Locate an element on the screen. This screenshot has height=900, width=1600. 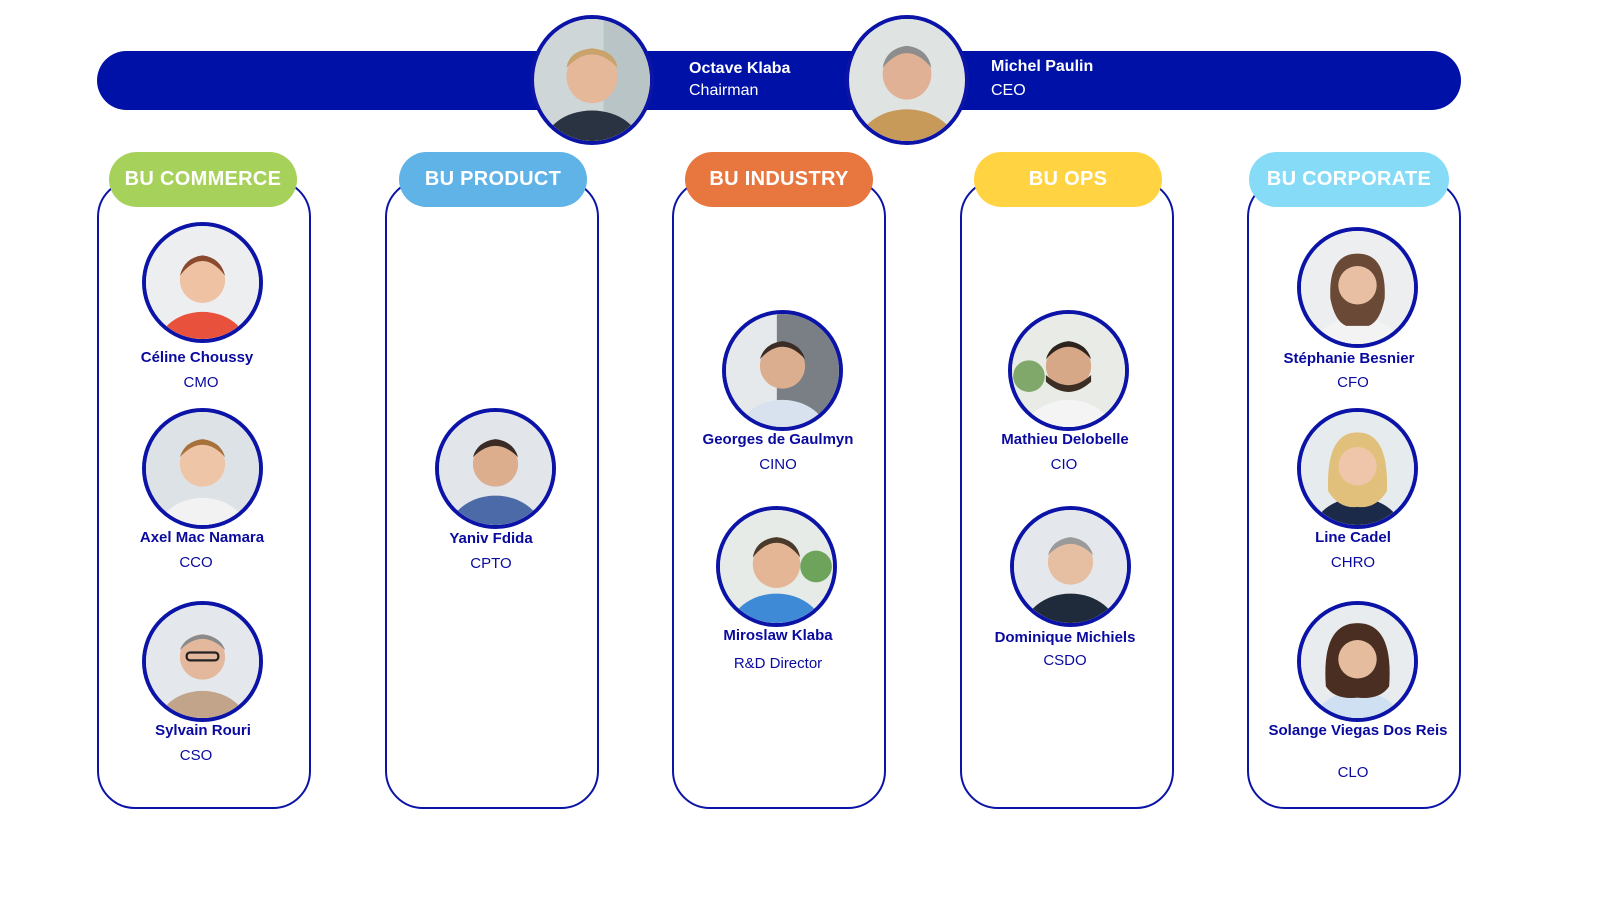
bu-ops-label: BU OPS is located at coordinates (1068, 179).